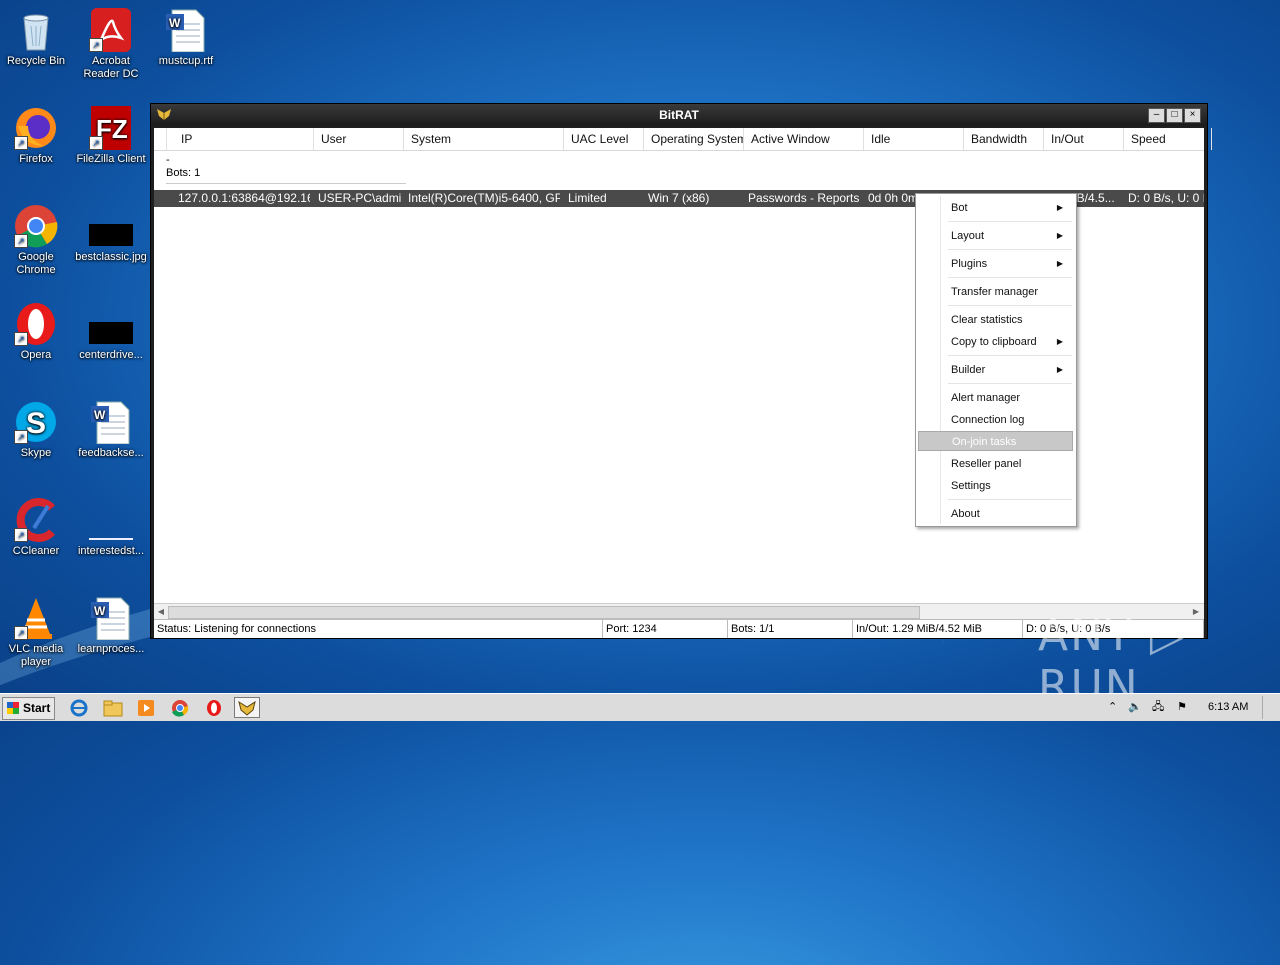  Describe the element at coordinates (1228, 707) in the screenshot. I see `clock: 6:13 AM` at that location.